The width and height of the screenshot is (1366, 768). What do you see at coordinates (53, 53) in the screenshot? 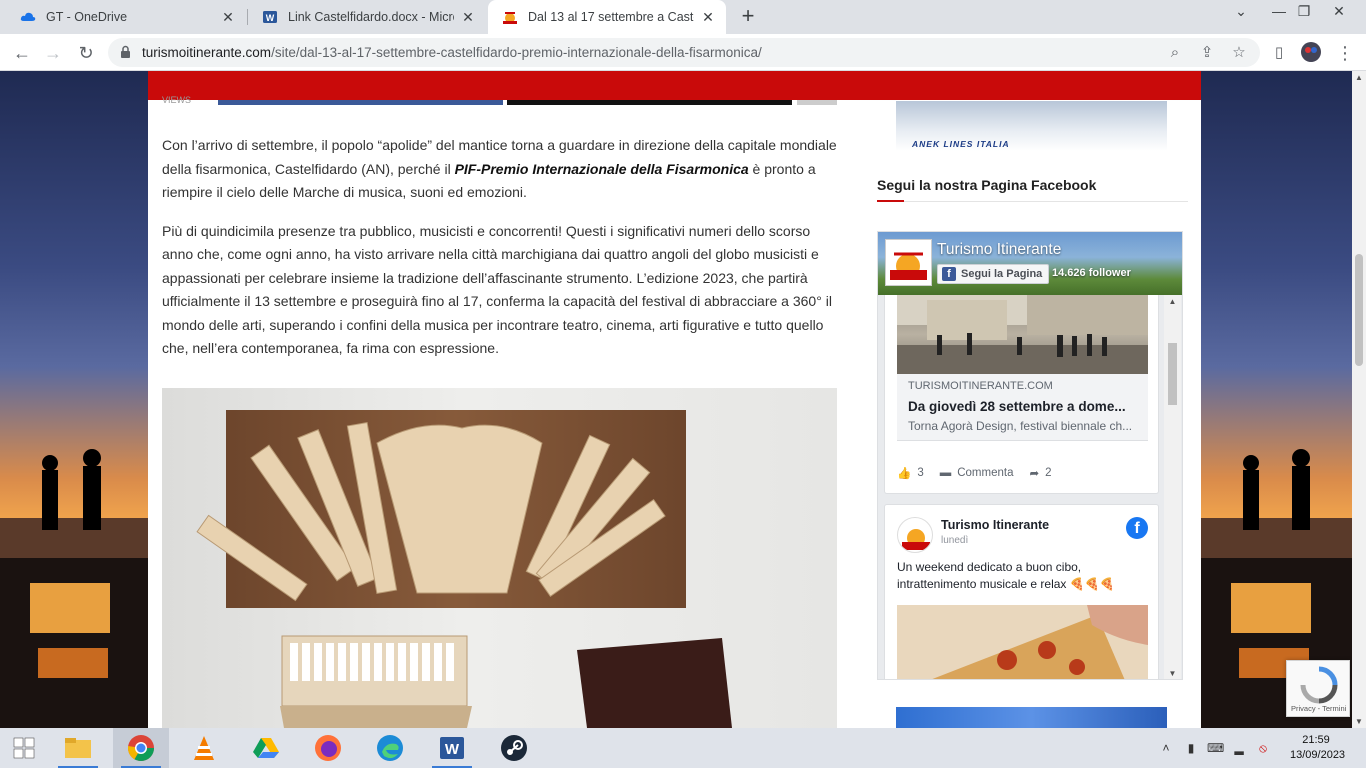
I see `forward-button: →` at bounding box center [53, 53].